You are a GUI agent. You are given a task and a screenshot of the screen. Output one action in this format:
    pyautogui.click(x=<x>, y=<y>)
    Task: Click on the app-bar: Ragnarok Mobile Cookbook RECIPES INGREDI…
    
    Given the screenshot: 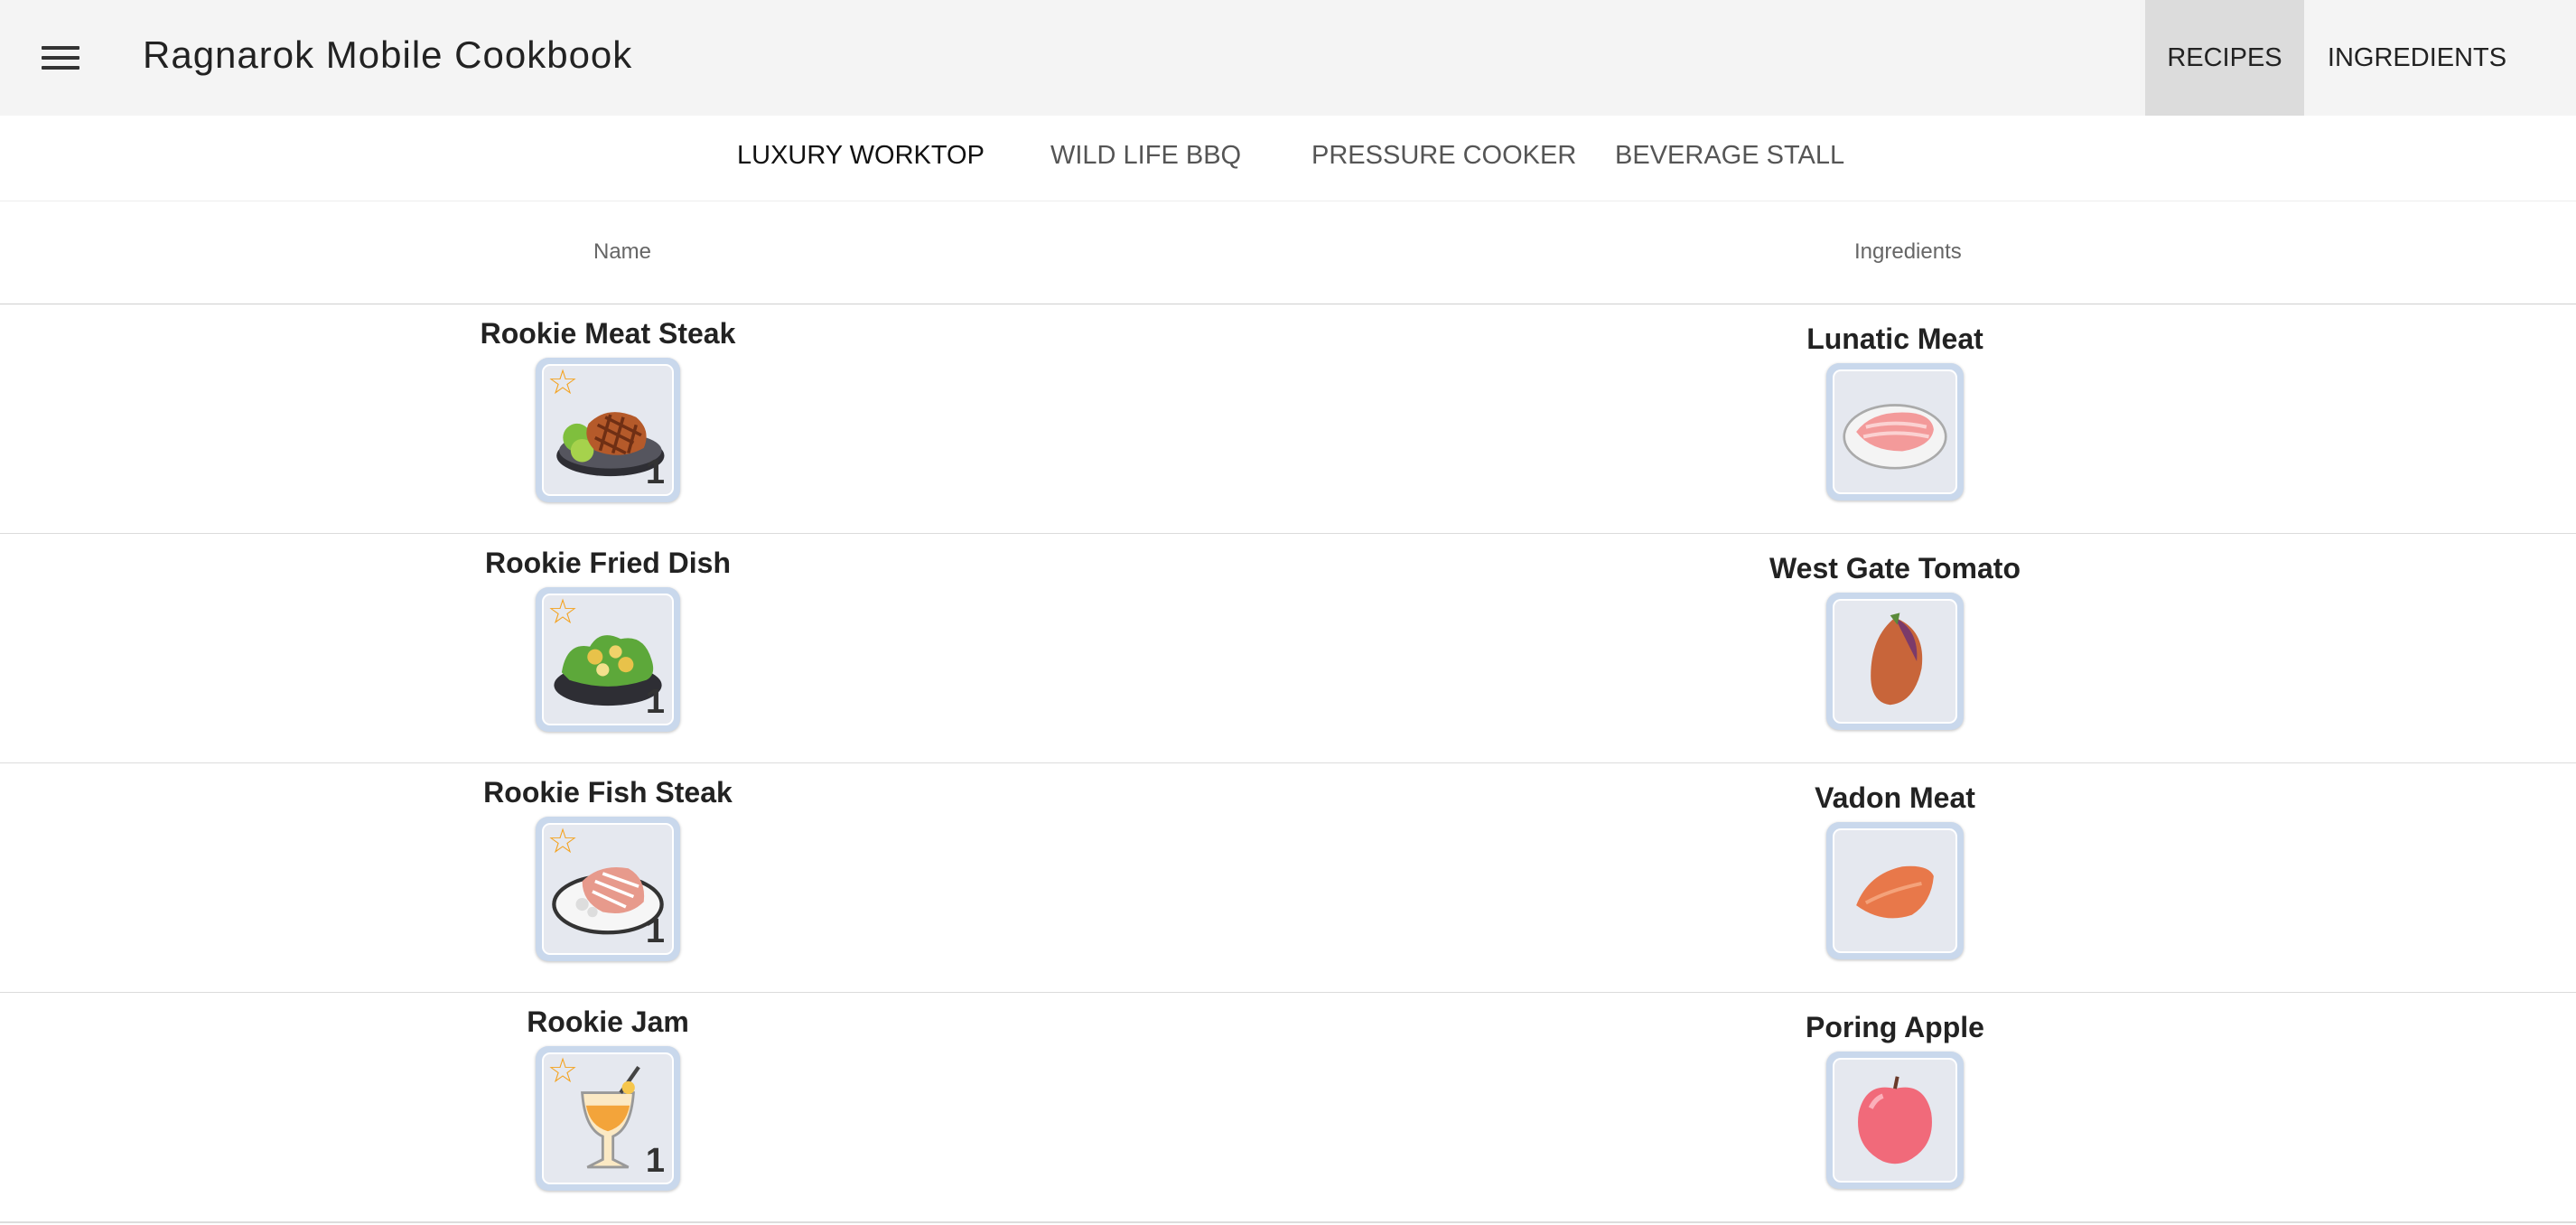 What is the action you would take?
    pyautogui.click(x=1288, y=58)
    